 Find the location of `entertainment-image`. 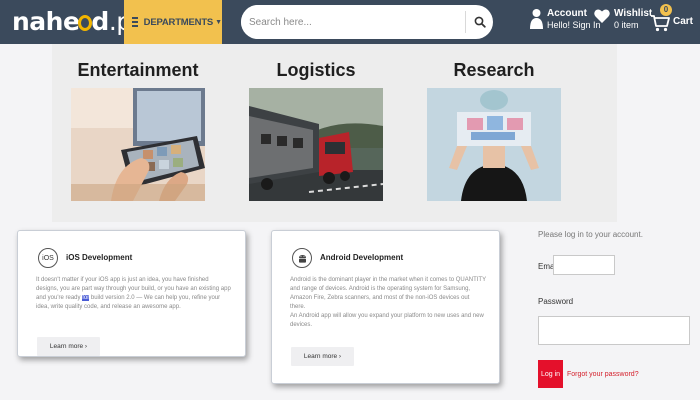

entertainment-image is located at coordinates (138, 144).